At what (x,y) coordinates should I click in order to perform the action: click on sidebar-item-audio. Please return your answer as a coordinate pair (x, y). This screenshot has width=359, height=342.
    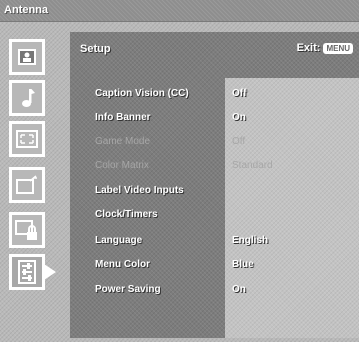
    Looking at the image, I should click on (27, 98).